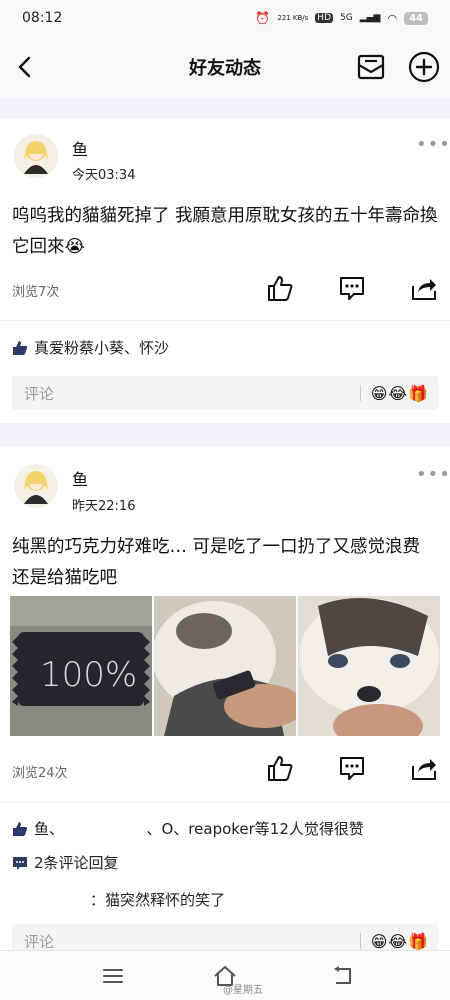 The height and width of the screenshot is (1000, 450). Describe the element at coordinates (346, 18) in the screenshot. I see `signal-label: 5G` at that location.